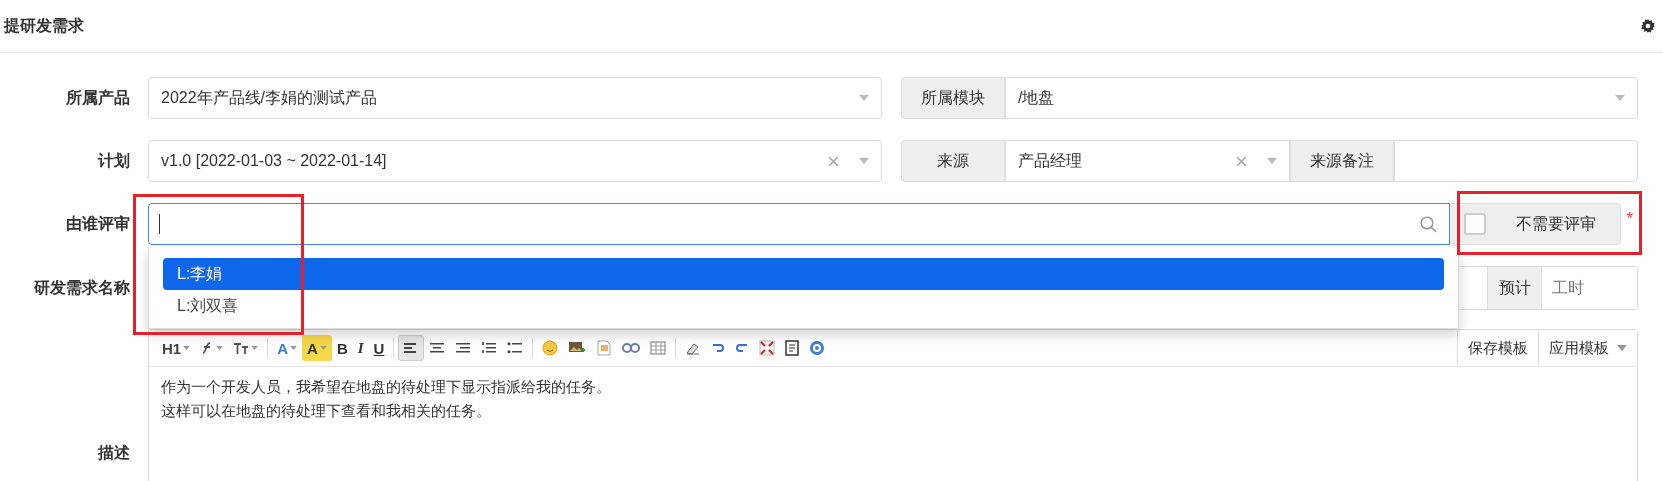 Image resolution: width=1663 pixels, height=481 pixels. What do you see at coordinates (1342, 161) in the screenshot?
I see `input-addon: 来源备注` at bounding box center [1342, 161].